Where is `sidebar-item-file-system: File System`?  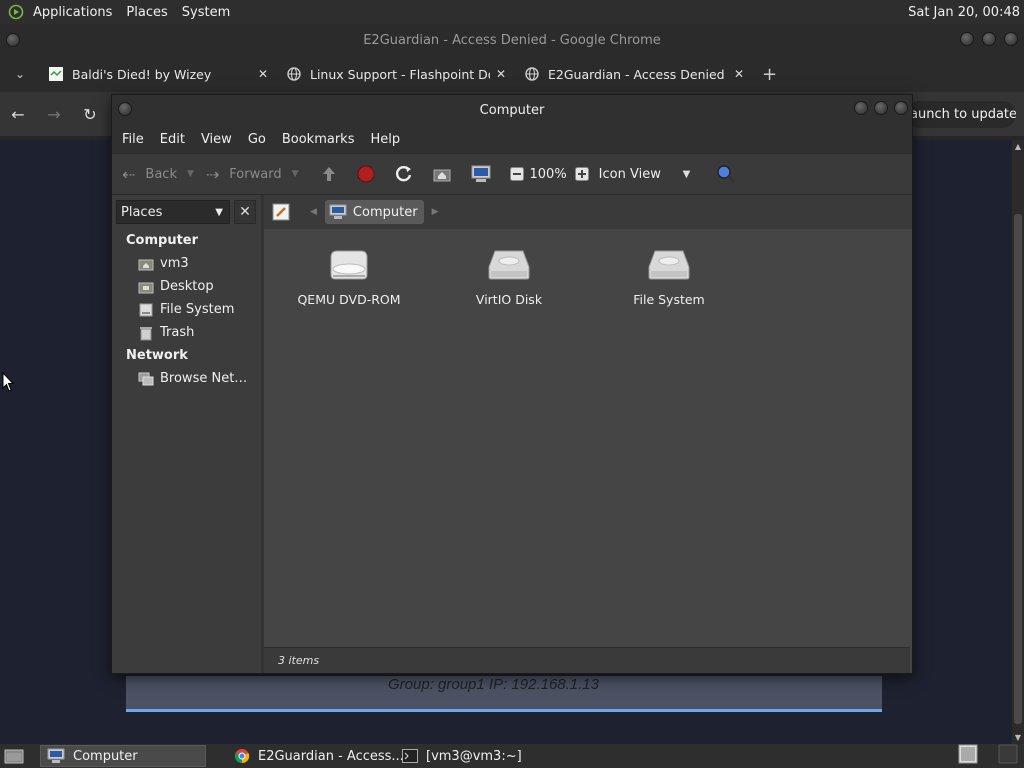
sidebar-item-file-system: File System is located at coordinates (186, 309).